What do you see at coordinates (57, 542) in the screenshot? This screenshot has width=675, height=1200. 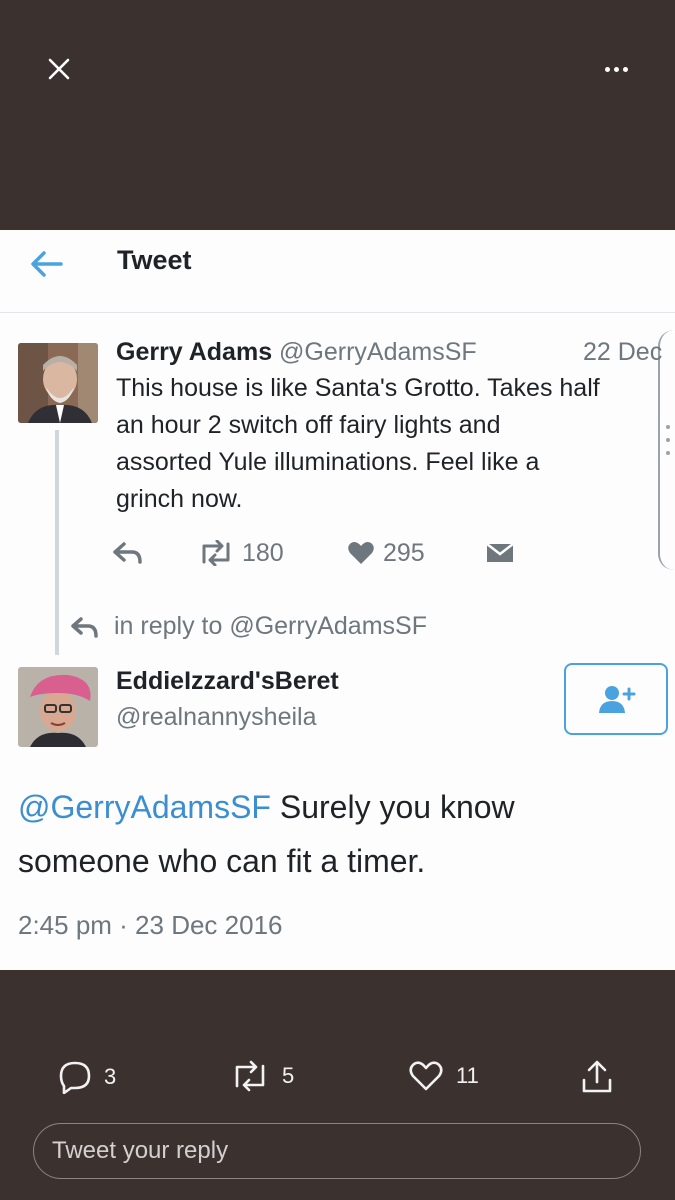 I see `thread-line` at bounding box center [57, 542].